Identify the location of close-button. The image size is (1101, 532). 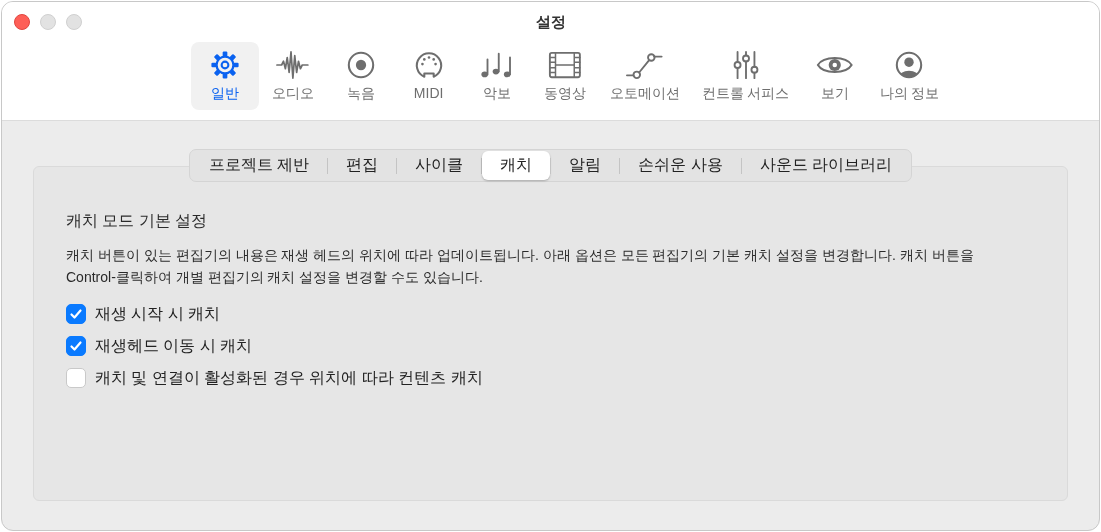
(22, 22).